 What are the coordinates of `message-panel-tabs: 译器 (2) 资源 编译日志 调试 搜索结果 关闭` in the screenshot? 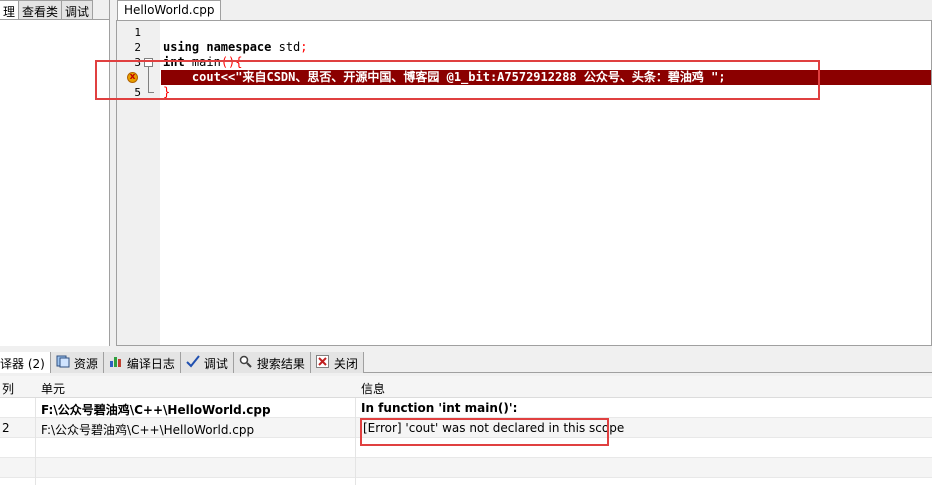 It's located at (466, 362).